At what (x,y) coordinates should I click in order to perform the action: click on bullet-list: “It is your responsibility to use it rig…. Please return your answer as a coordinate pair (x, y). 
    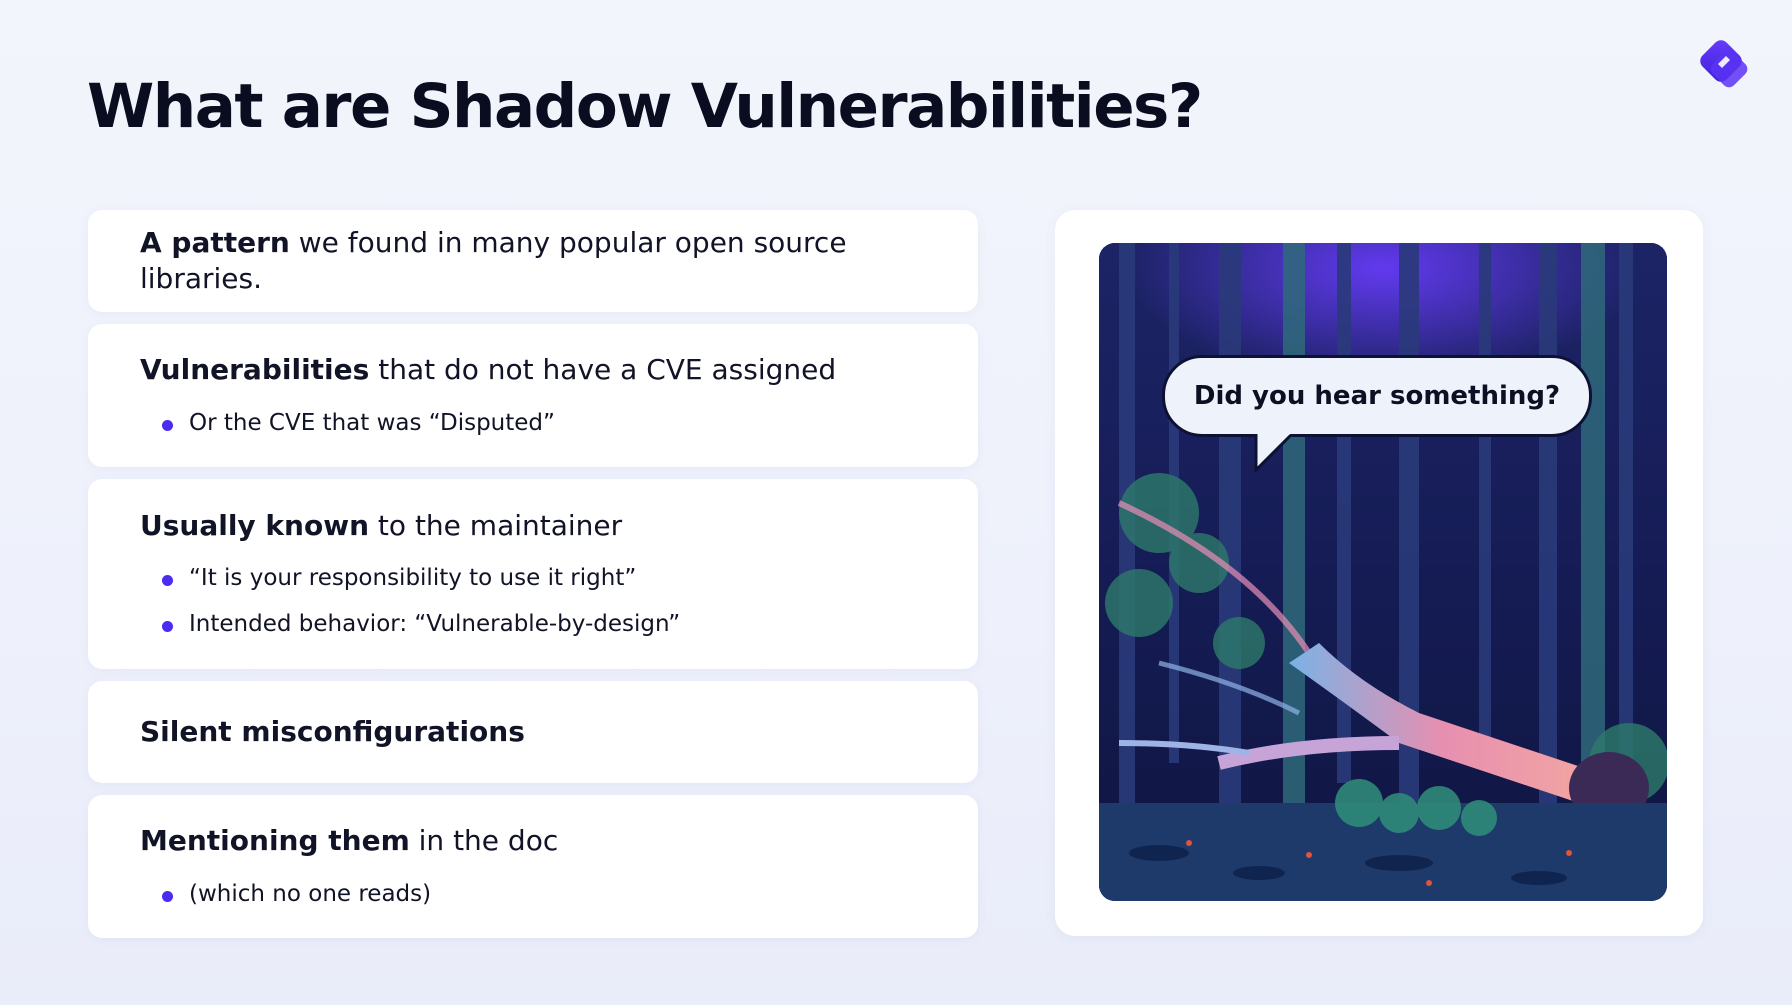
    Looking at the image, I should click on (533, 596).